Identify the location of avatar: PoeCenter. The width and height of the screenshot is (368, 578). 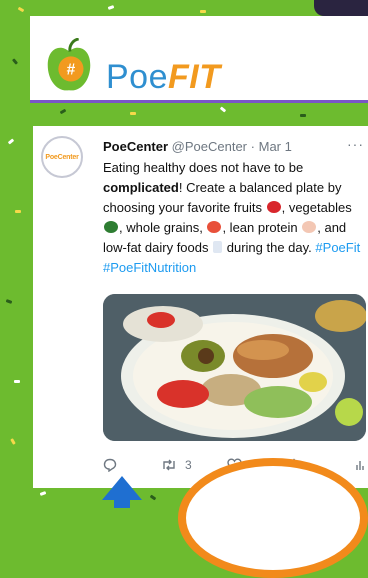
(62, 157).